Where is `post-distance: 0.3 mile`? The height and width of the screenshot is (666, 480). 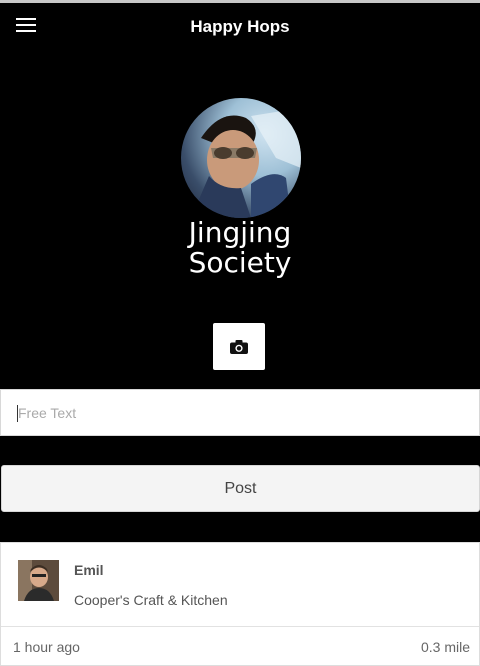 post-distance: 0.3 mile is located at coordinates (445, 647).